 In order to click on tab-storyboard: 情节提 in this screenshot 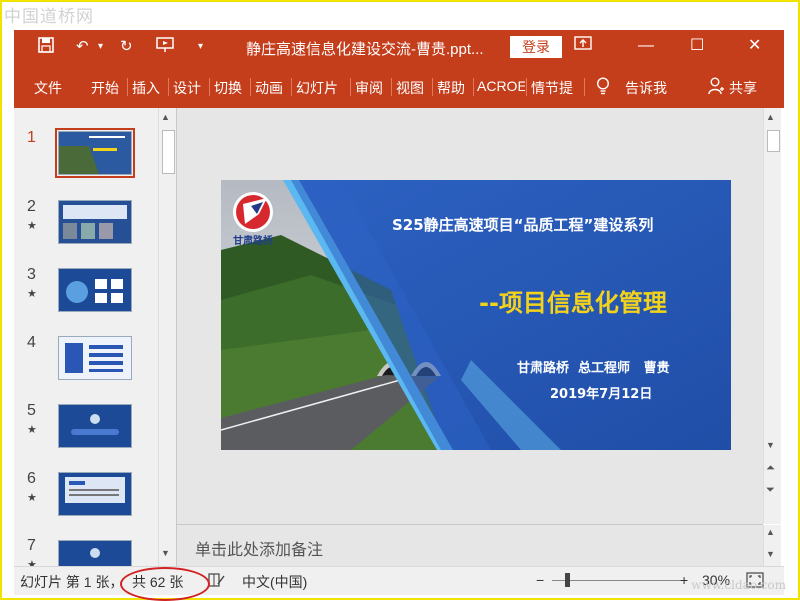, I will do `click(556, 88)`.